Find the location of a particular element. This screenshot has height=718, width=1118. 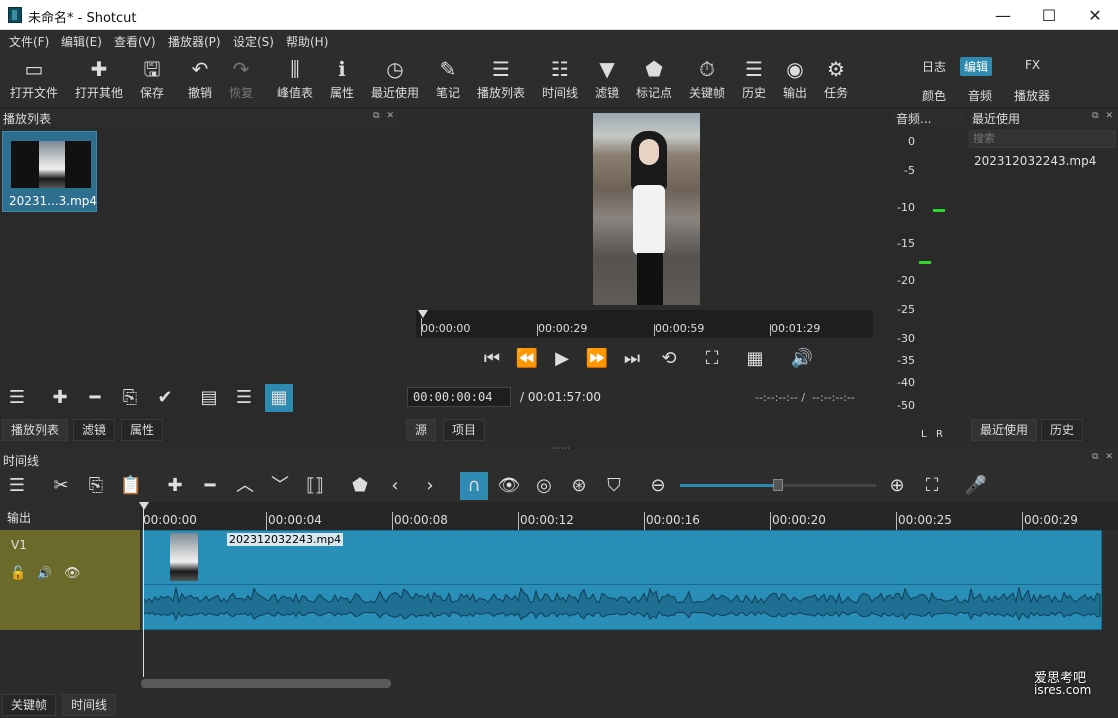

markers-button: ⬟ 标记点 is located at coordinates (654, 78).